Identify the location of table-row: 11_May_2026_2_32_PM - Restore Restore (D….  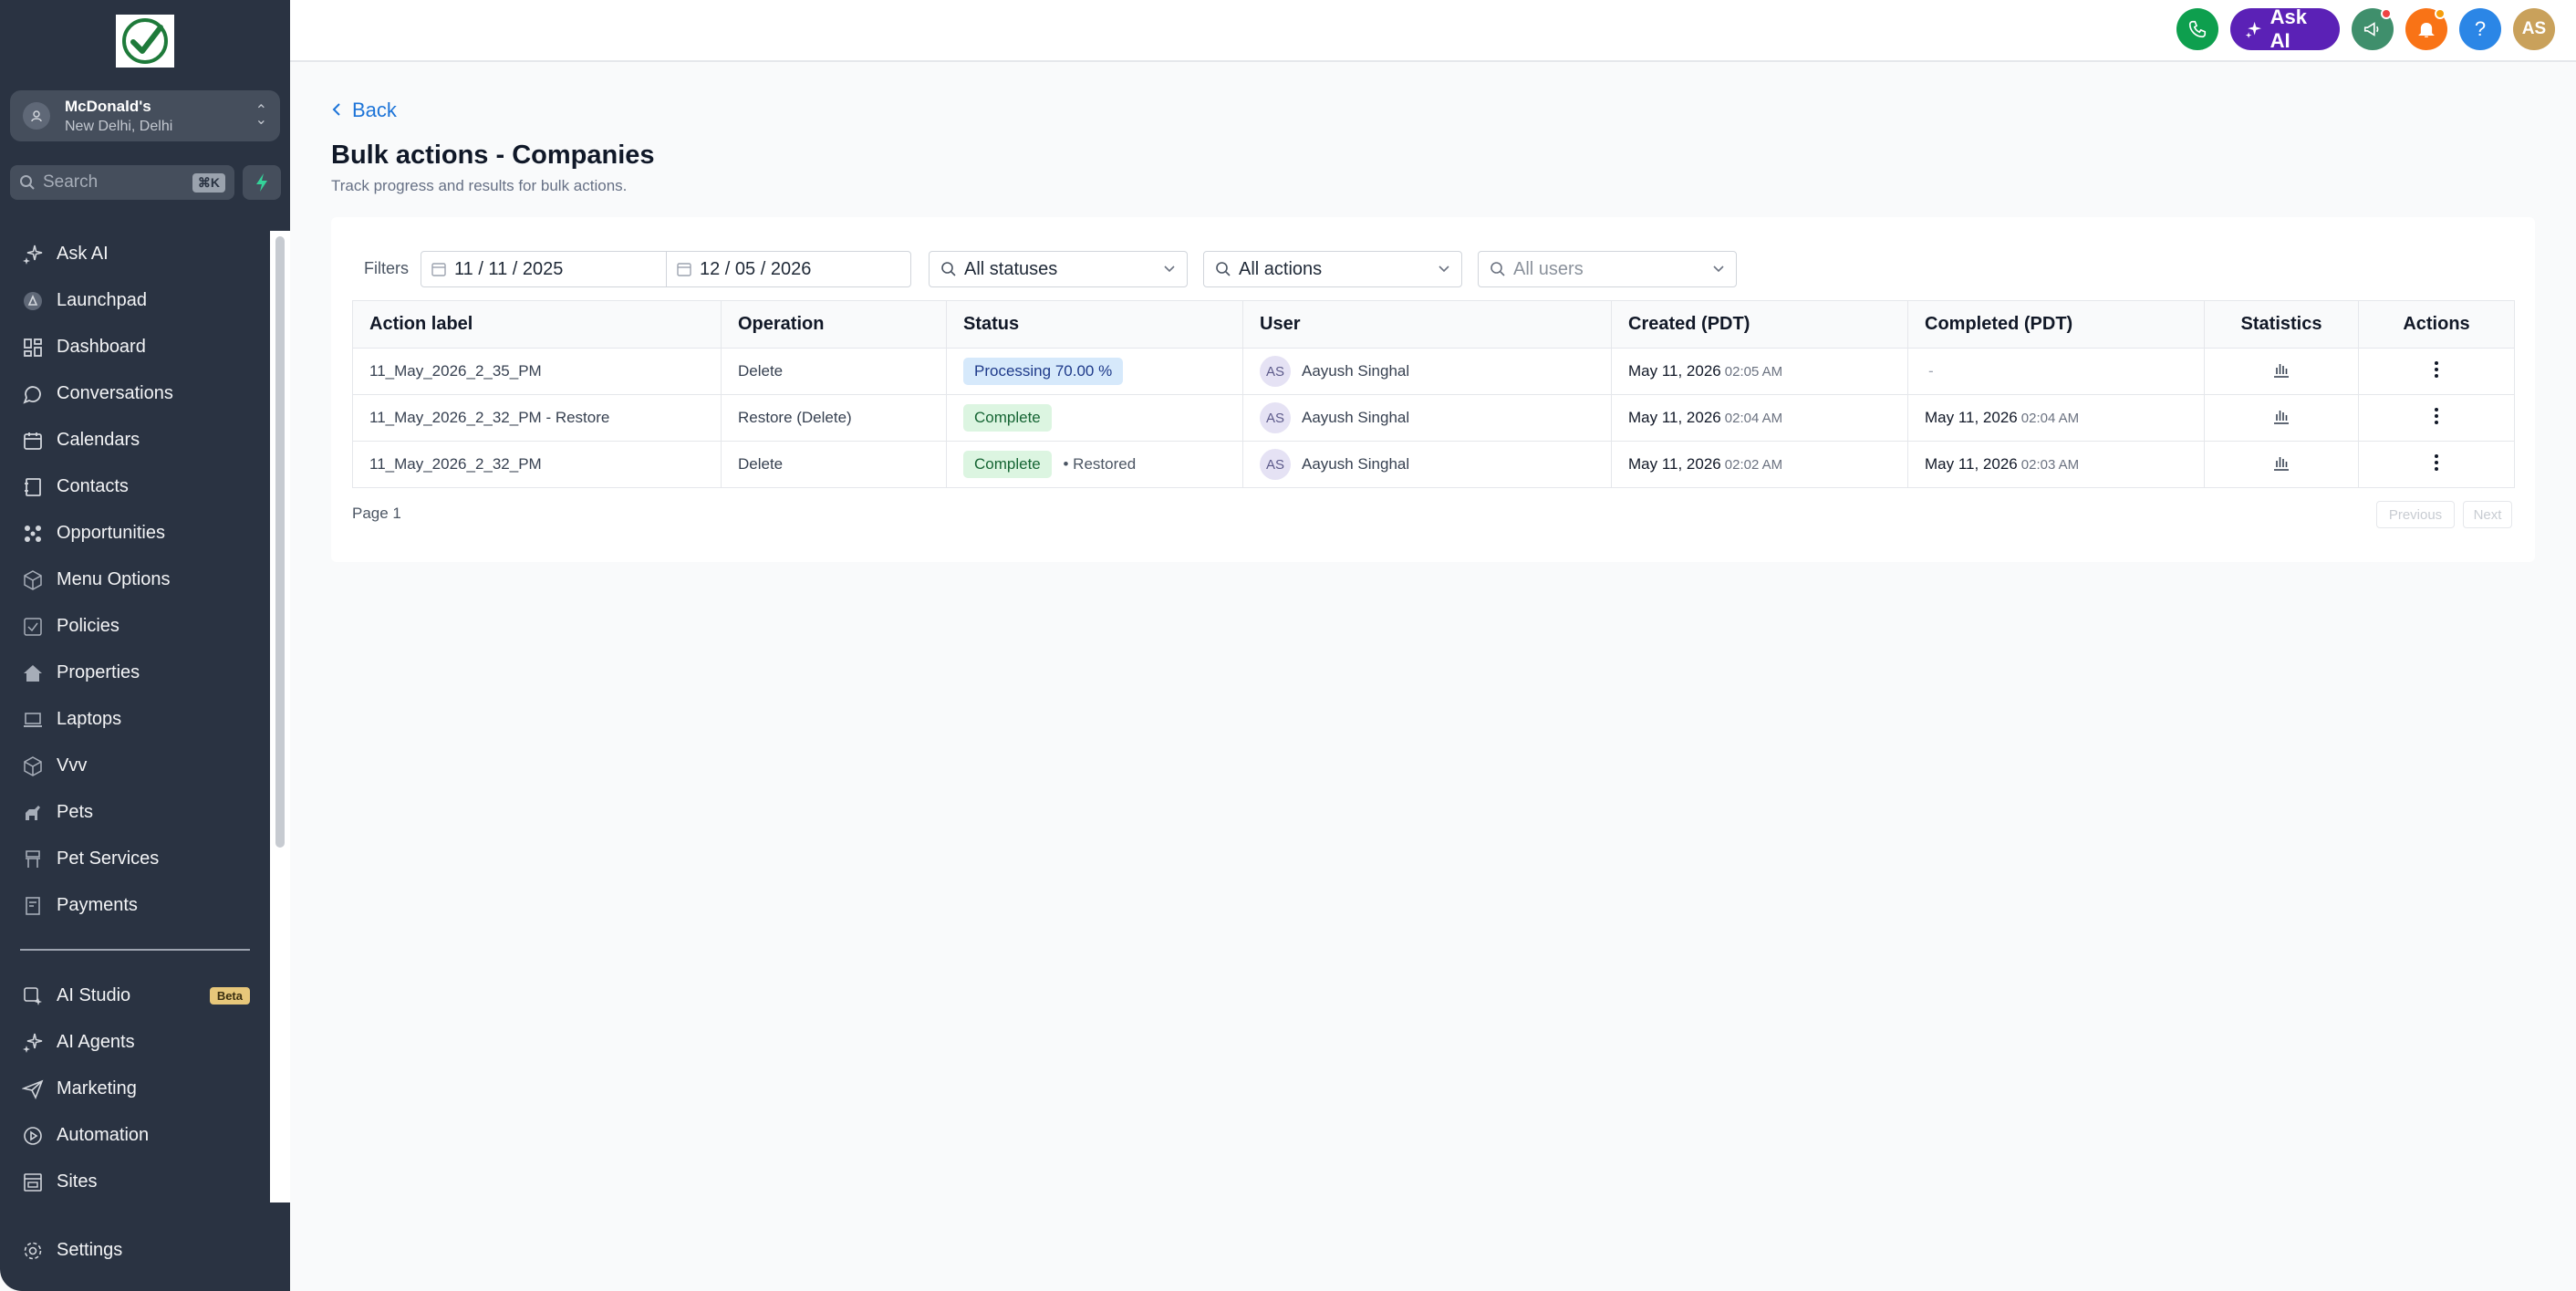
(1433, 418).